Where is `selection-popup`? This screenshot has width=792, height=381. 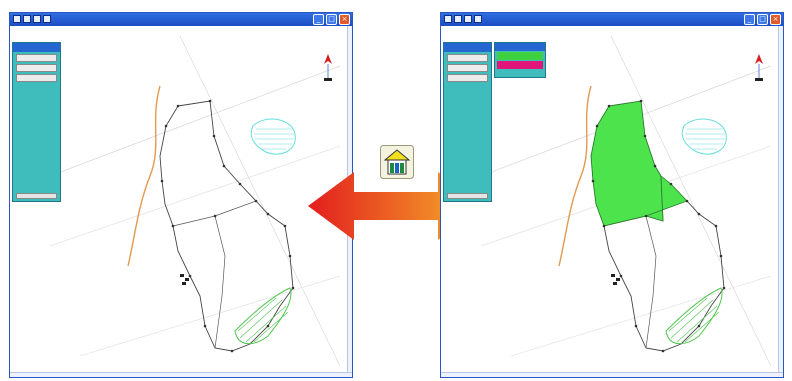
selection-popup is located at coordinates (520, 60).